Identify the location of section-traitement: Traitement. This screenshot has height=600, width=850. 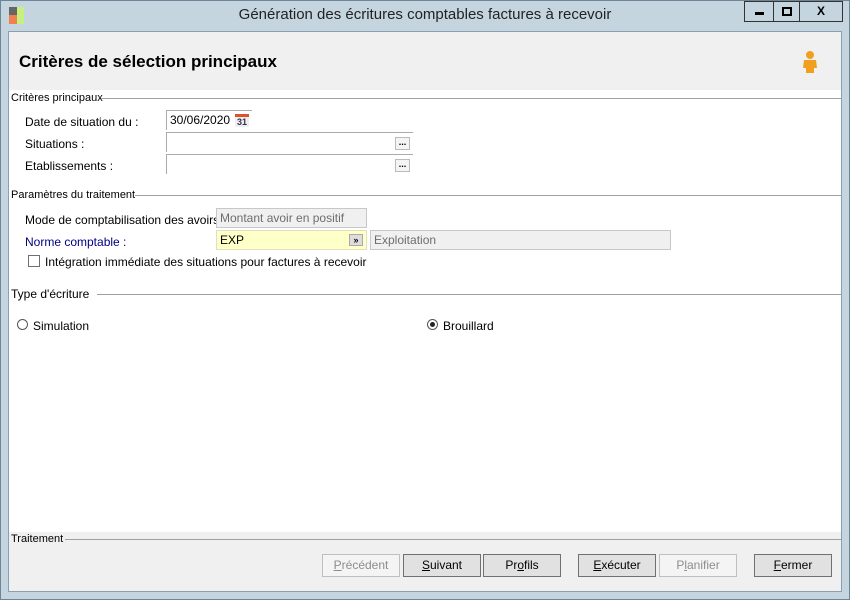
(37, 539).